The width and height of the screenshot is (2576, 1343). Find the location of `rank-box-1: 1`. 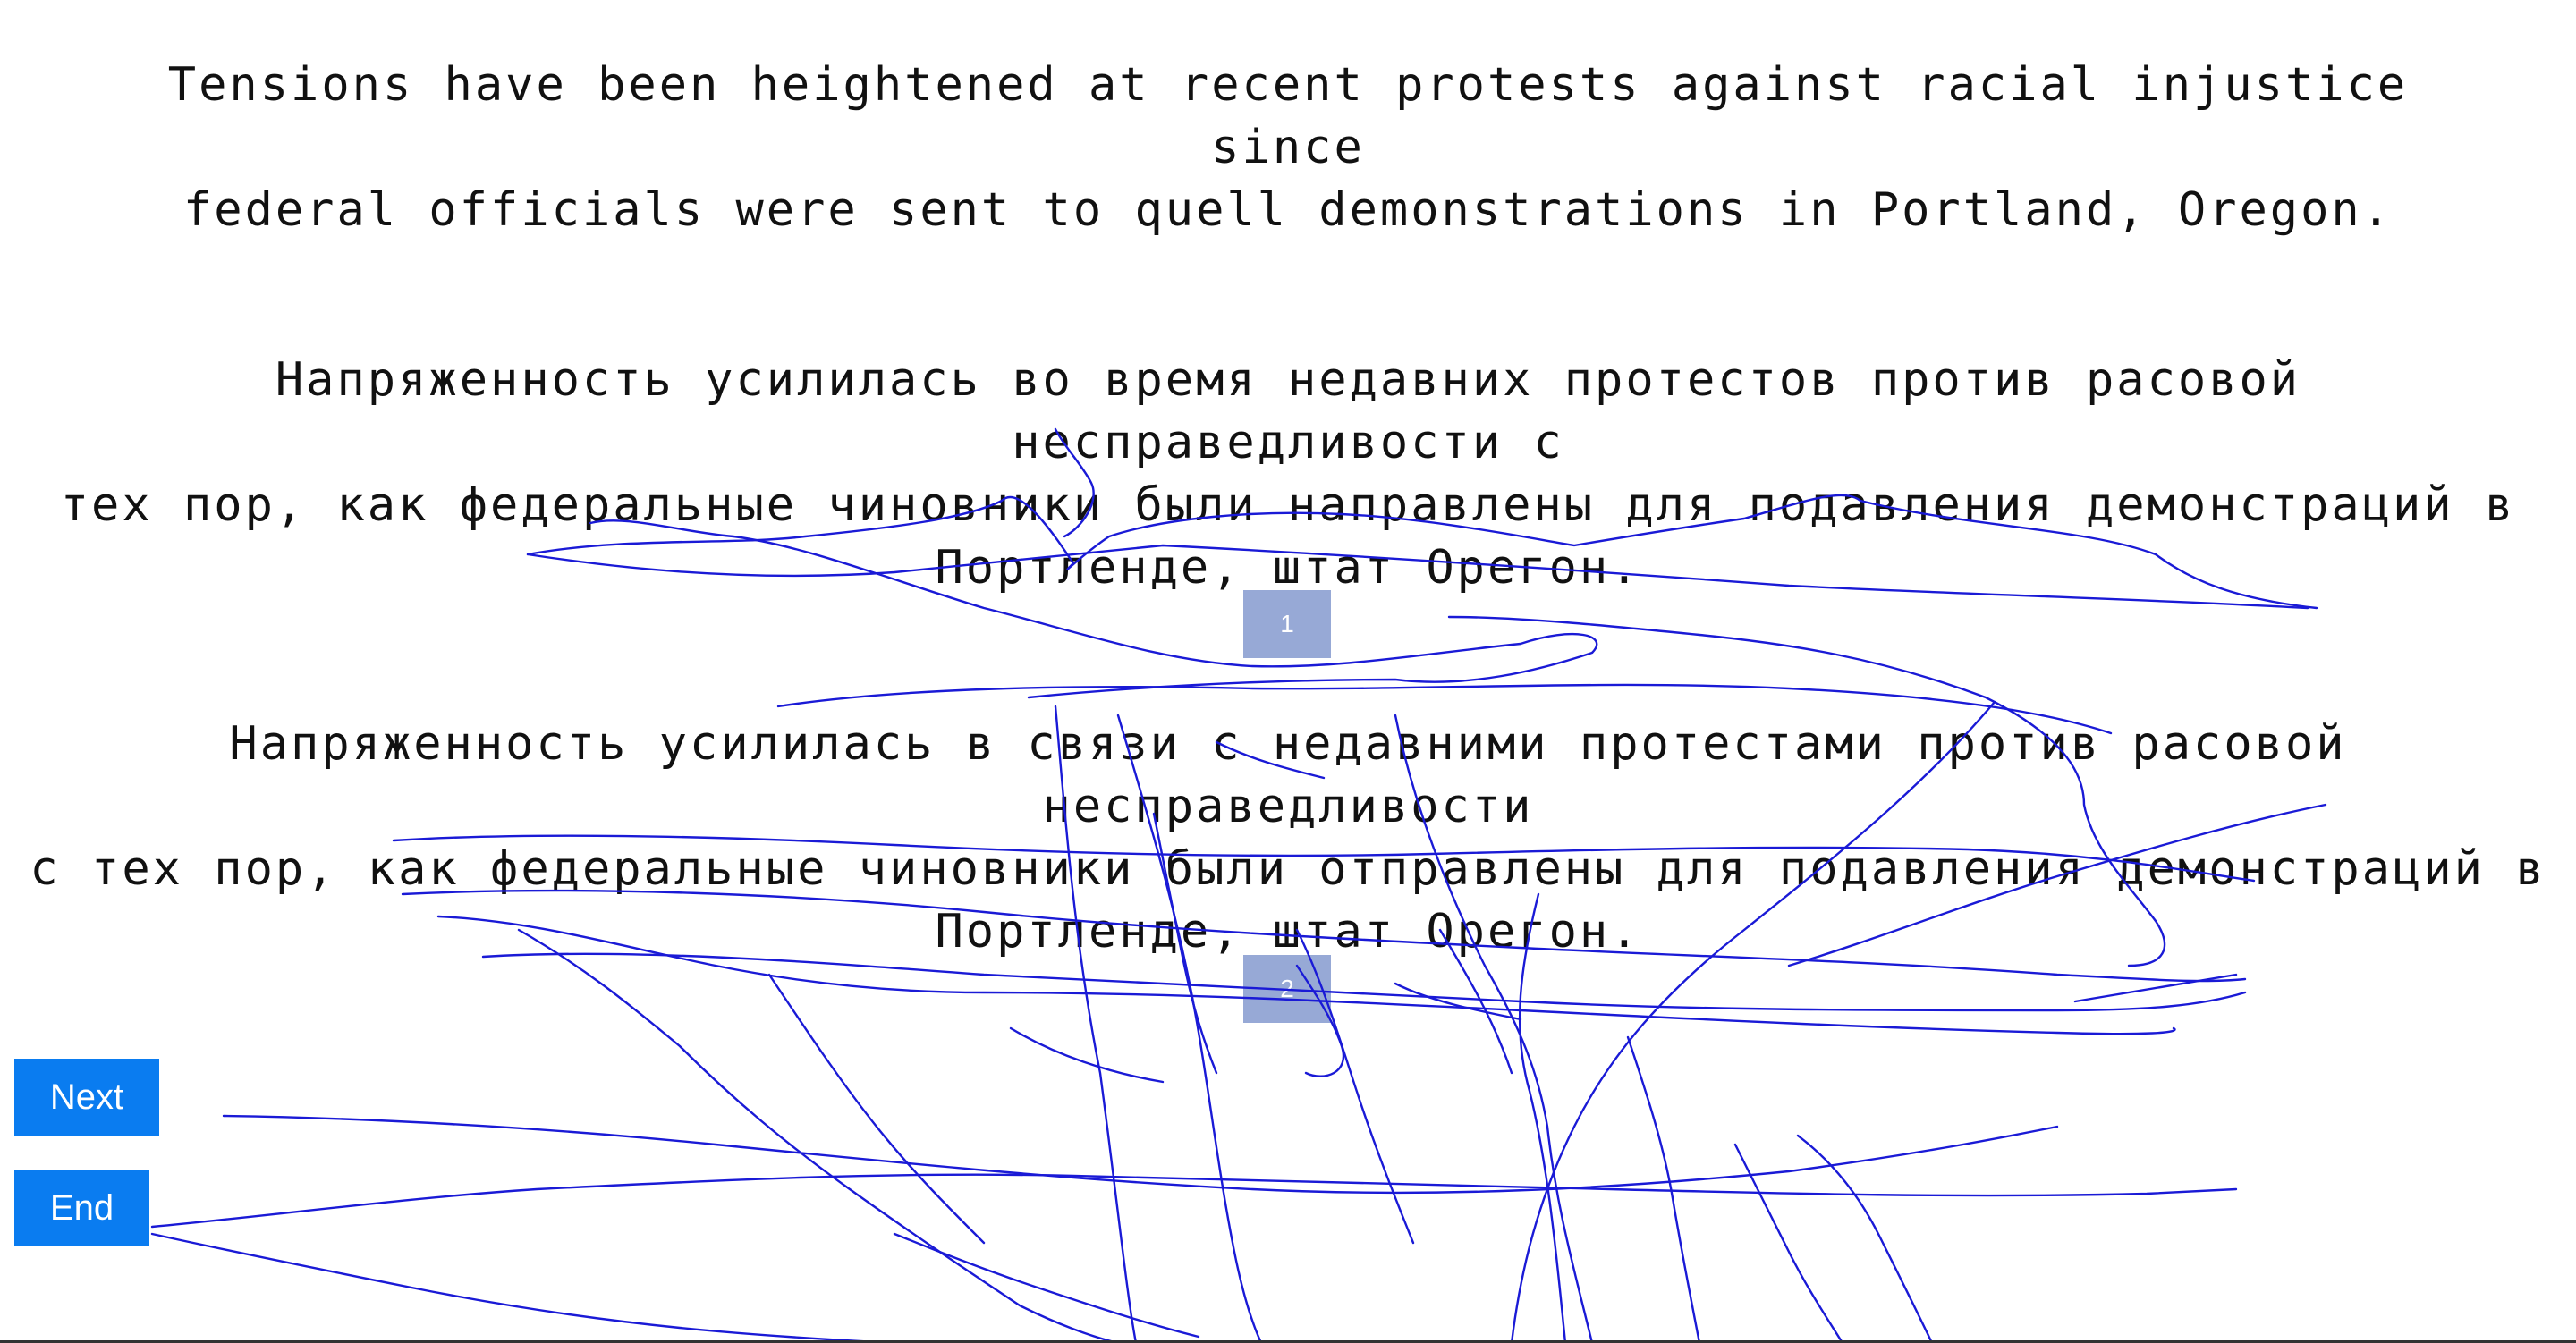

rank-box-1: 1 is located at coordinates (1287, 624).